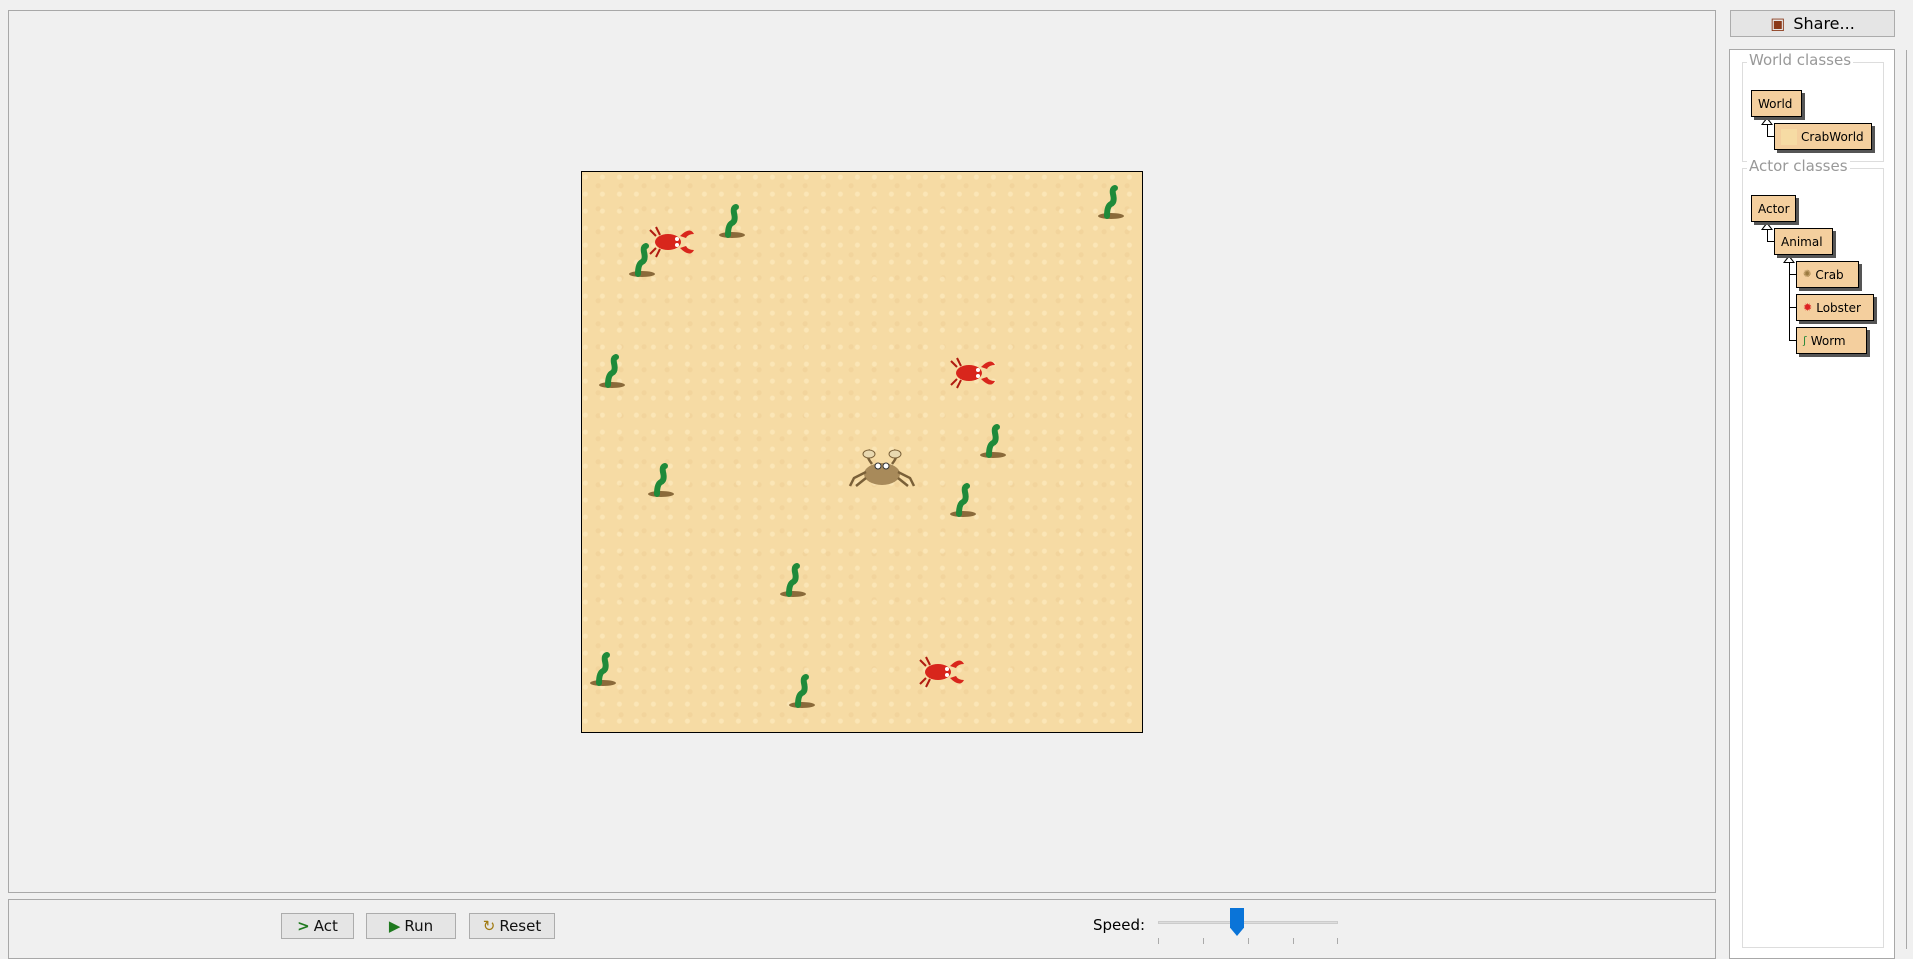  Describe the element at coordinates (1778, 23) in the screenshot. I see `easel-icon: ▣` at that location.